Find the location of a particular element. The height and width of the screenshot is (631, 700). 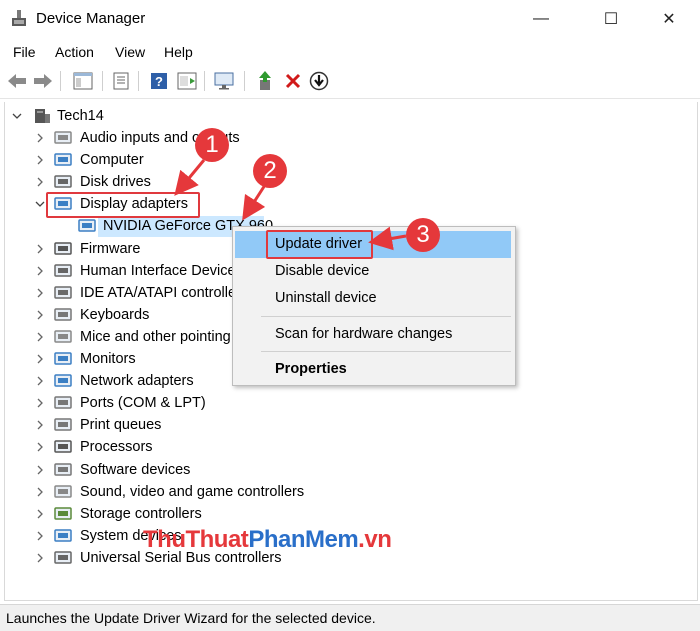

tree-category-row: Sound, video and game controllers is located at coordinates (152, 492).